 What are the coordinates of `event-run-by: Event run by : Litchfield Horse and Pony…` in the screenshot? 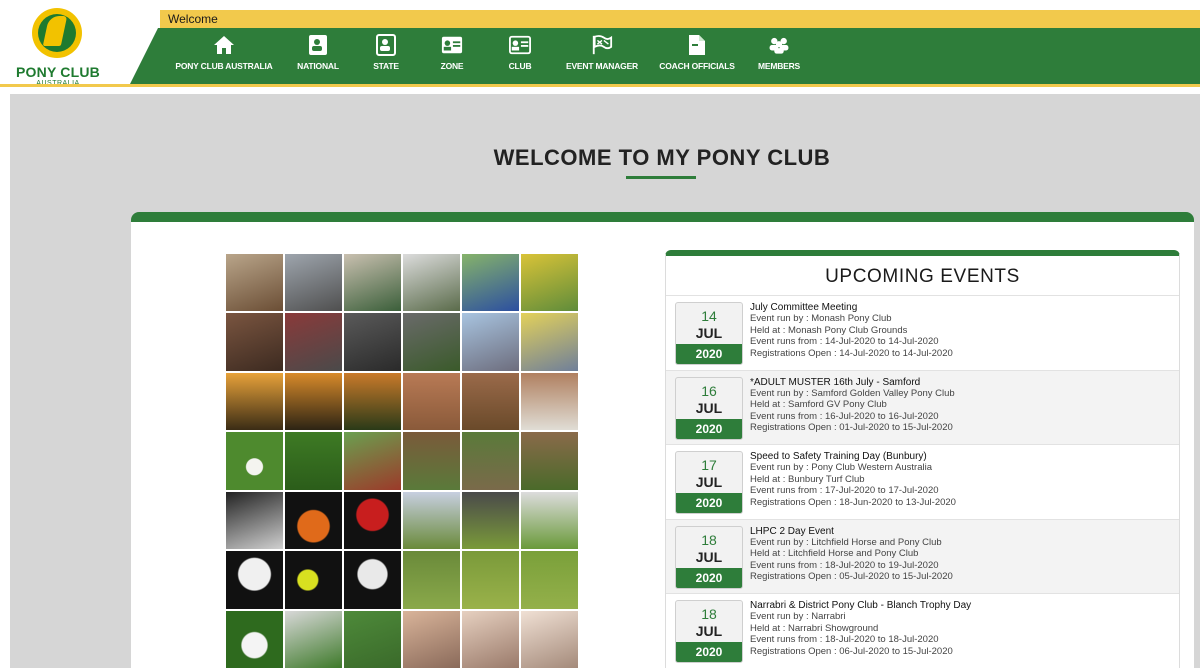 It's located at (846, 542).